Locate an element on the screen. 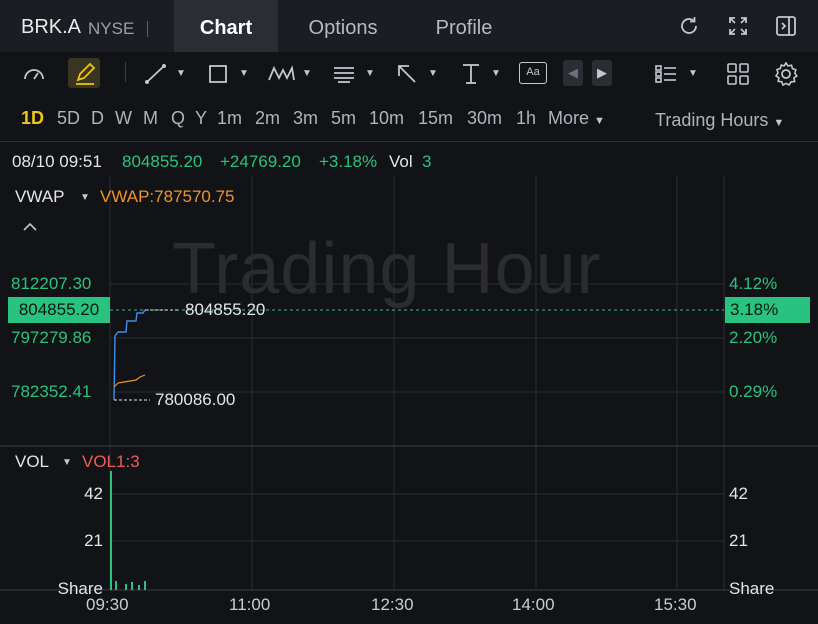 This screenshot has width=818, height=624. volume-value: 3 is located at coordinates (427, 161).